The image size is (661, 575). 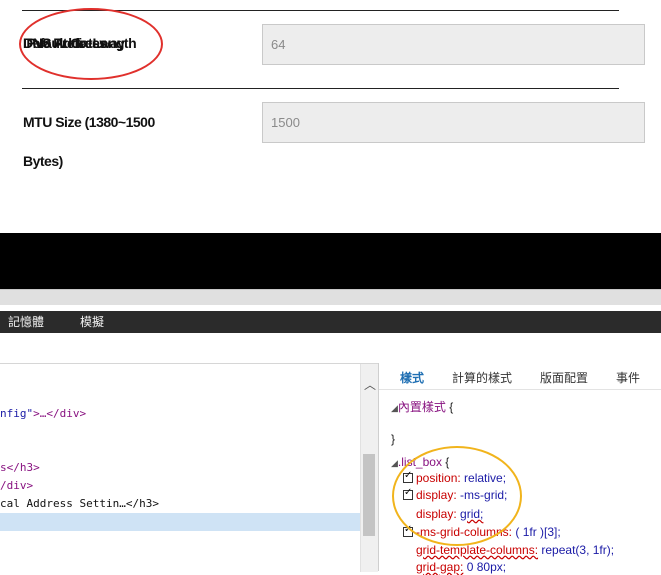 What do you see at coordinates (393, 439) in the screenshot?
I see `close-brace: }` at bounding box center [393, 439].